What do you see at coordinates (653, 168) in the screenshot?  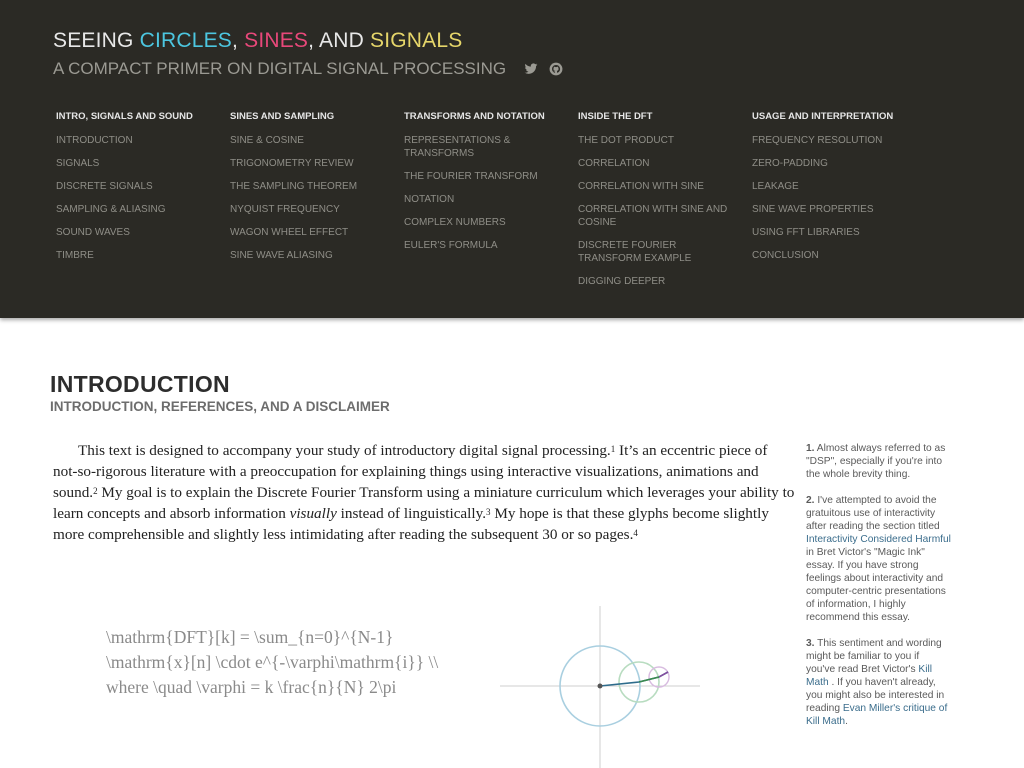 I see `nav-link-correlation: CORRELATION` at bounding box center [653, 168].